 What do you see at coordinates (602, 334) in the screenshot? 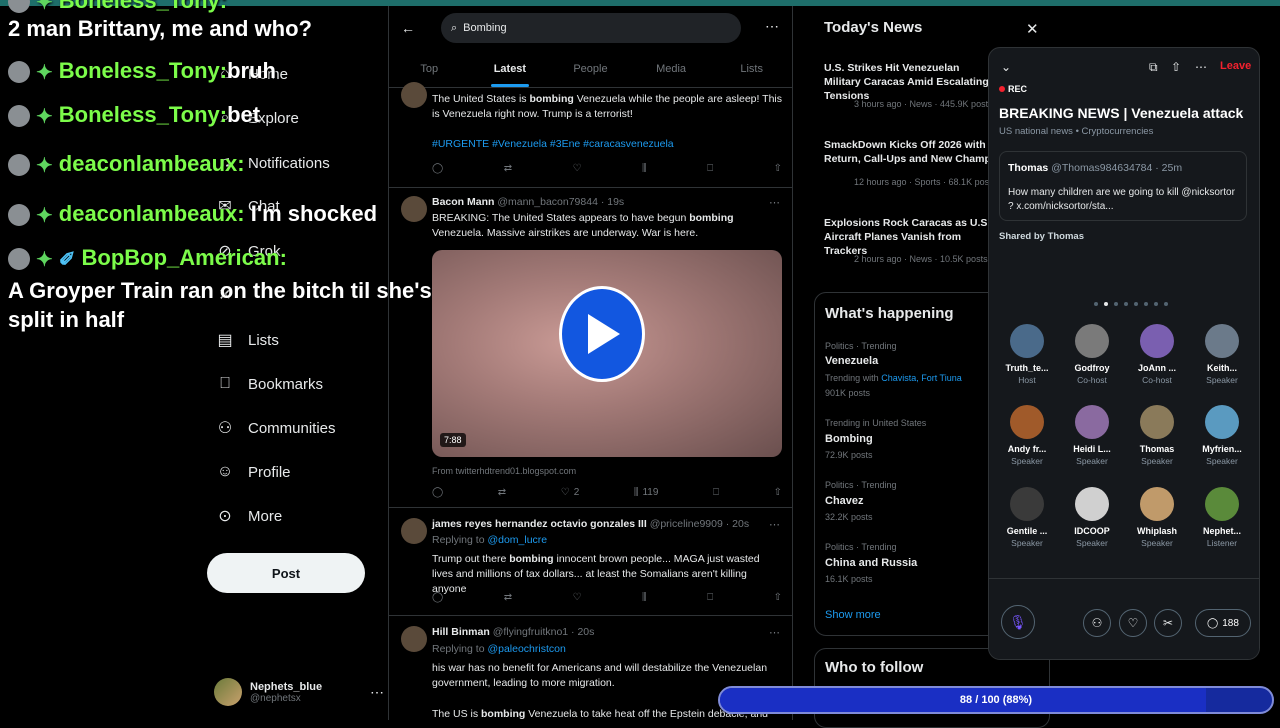
I see `play-icon` at bounding box center [602, 334].